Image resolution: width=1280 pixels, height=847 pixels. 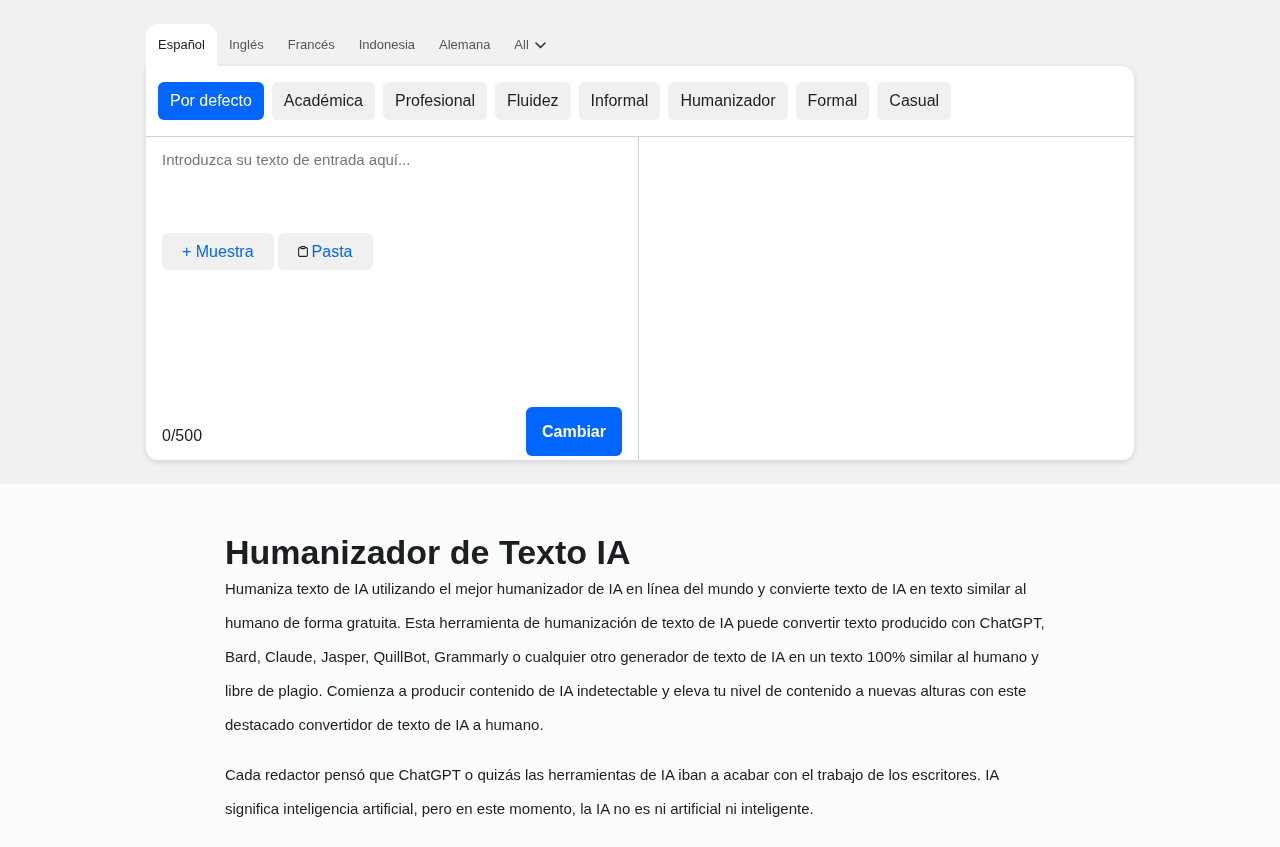 I want to click on submit-button: Cambiar, so click(x=573, y=431).